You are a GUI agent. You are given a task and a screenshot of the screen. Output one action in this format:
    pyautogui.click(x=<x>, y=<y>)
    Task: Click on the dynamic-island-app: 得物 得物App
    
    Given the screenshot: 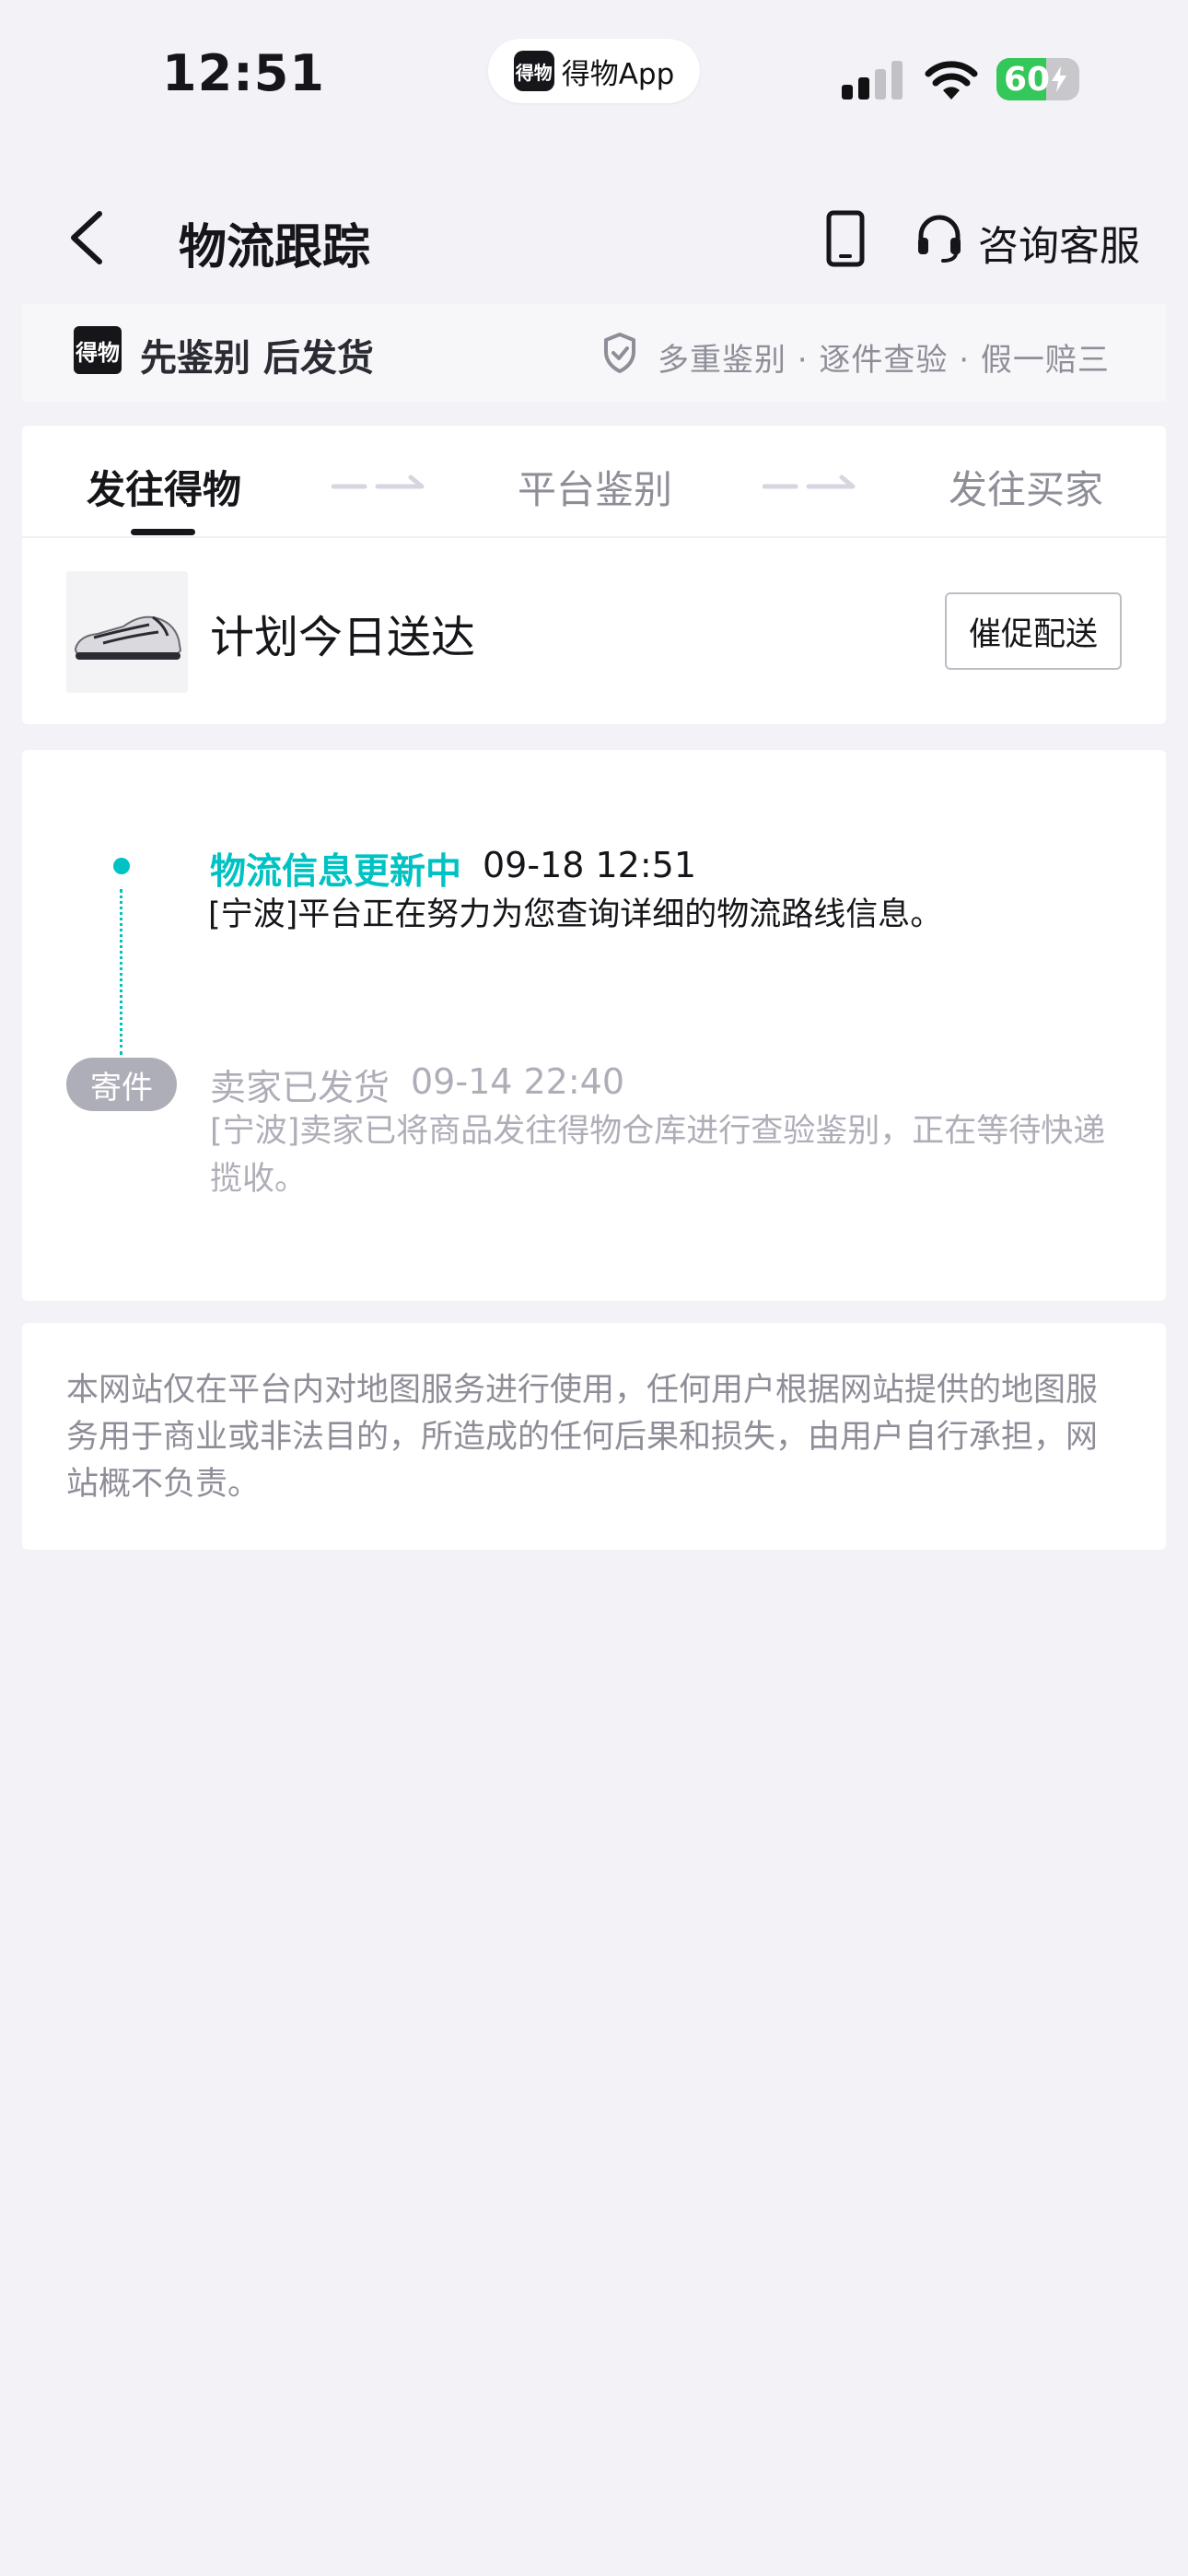 What is the action you would take?
    pyautogui.click(x=594, y=71)
    